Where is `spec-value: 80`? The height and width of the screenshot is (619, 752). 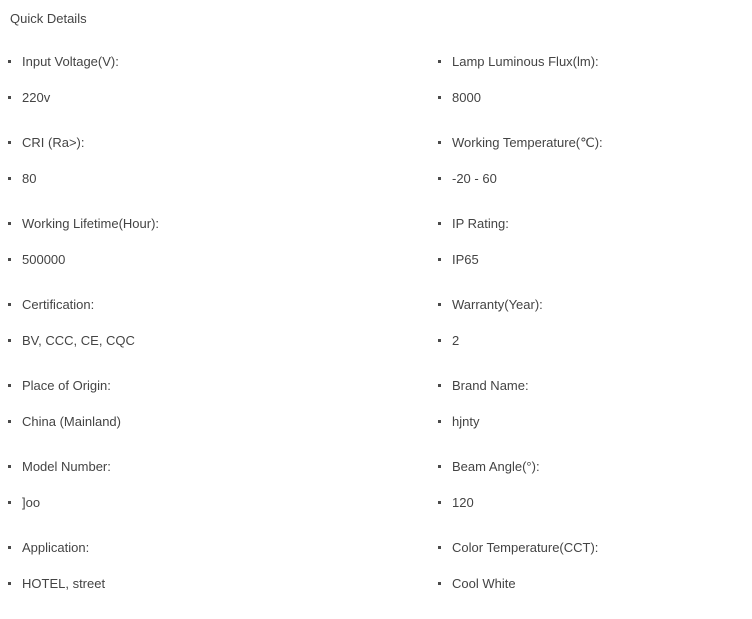
spec-value: 80 is located at coordinates (215, 187).